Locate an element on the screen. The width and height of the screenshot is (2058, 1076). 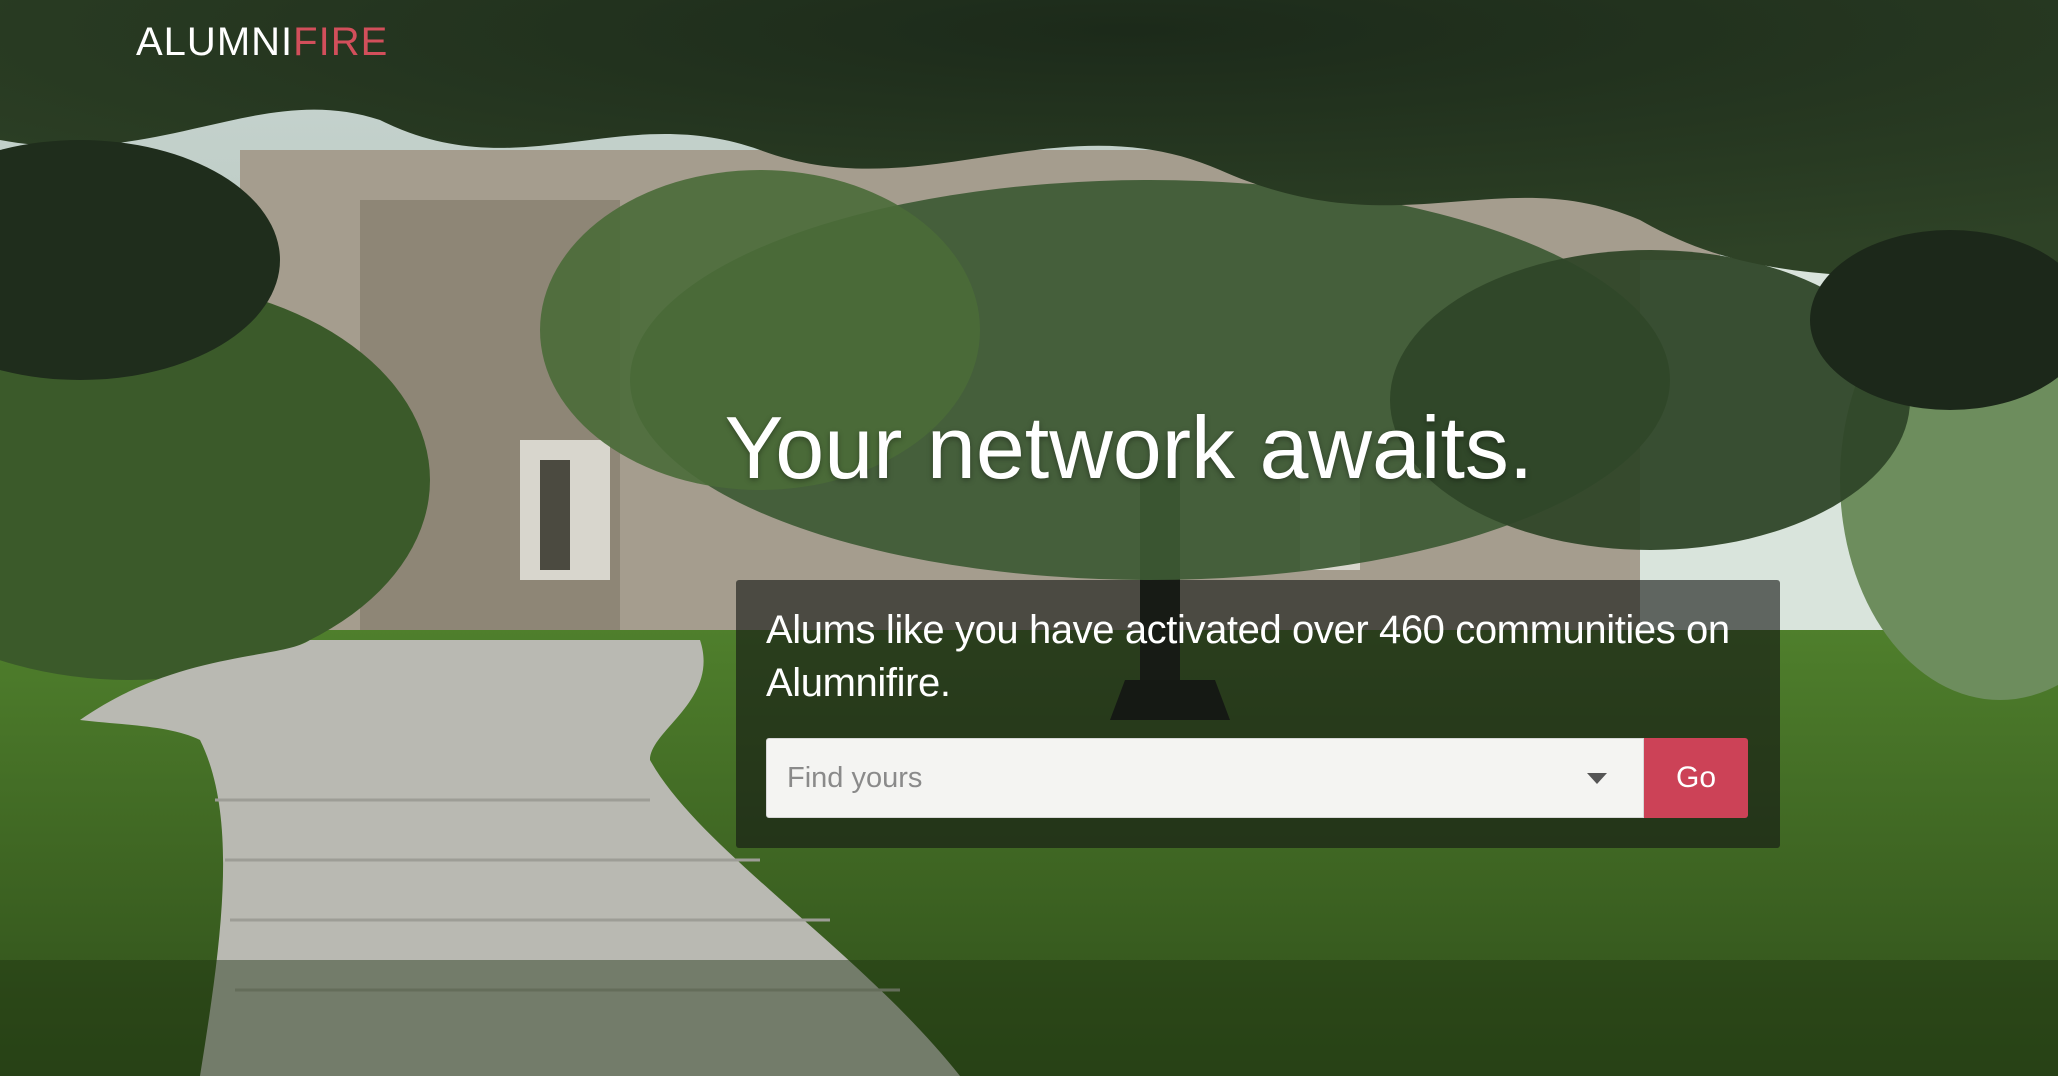
hero-headline: Your network awaits. is located at coordinates (1129, 447).